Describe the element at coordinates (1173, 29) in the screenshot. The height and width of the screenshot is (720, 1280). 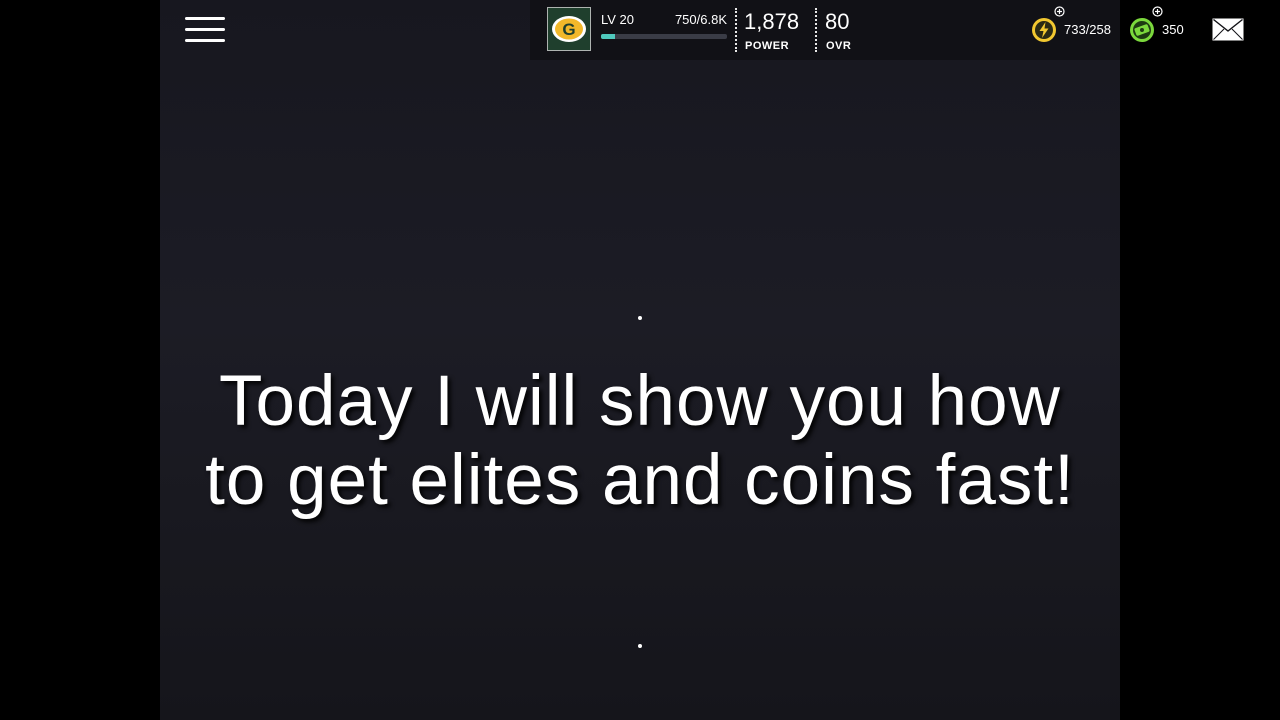
I see `cash-value: 350` at that location.